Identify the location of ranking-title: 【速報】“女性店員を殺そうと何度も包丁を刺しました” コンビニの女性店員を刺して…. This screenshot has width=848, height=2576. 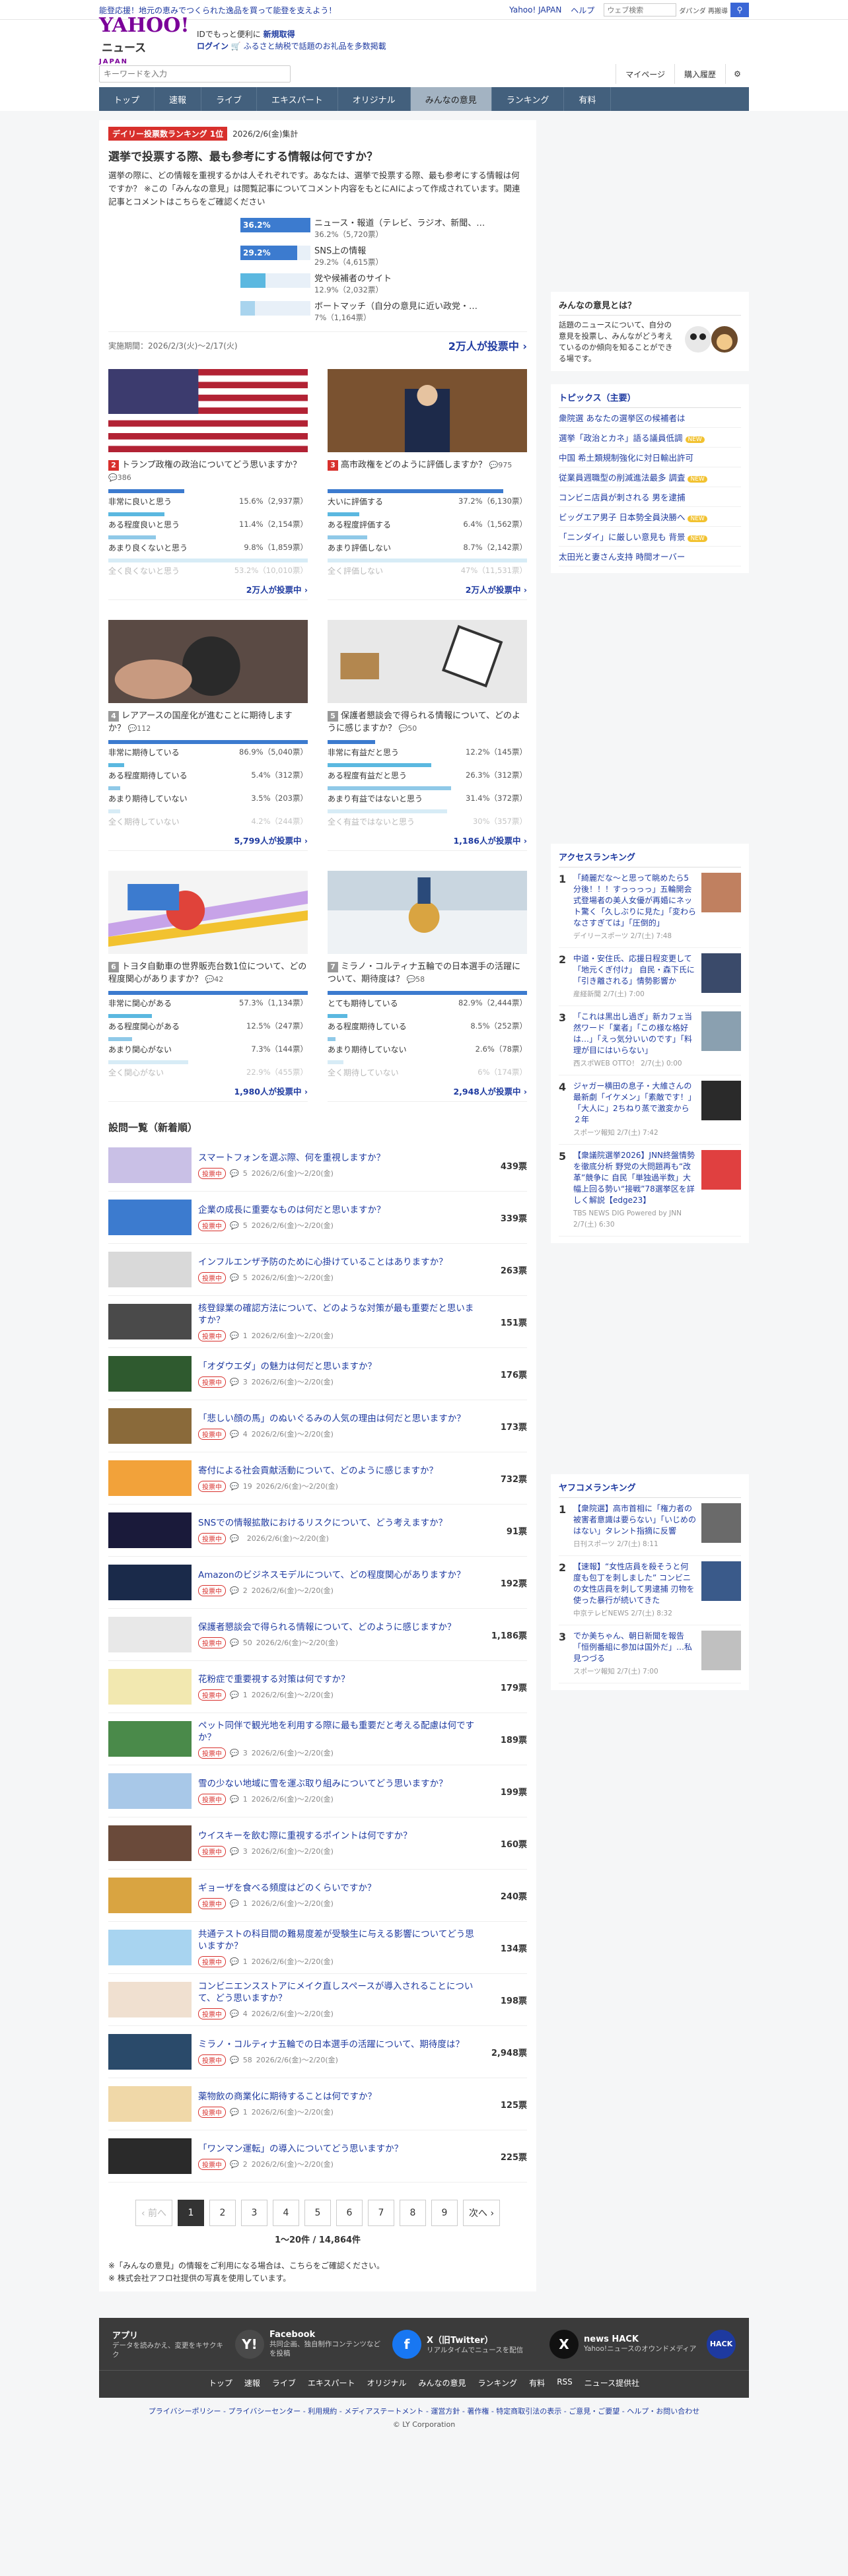
(634, 1584).